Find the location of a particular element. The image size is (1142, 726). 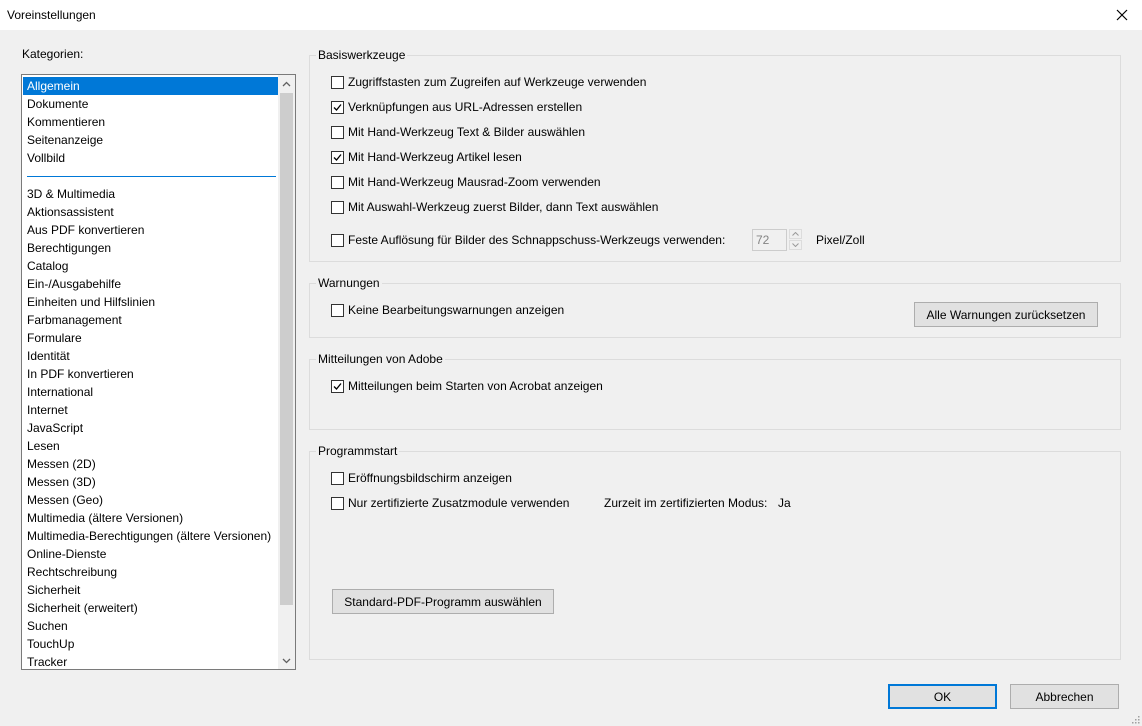

categories-label: Kategorien: is located at coordinates (53, 54).